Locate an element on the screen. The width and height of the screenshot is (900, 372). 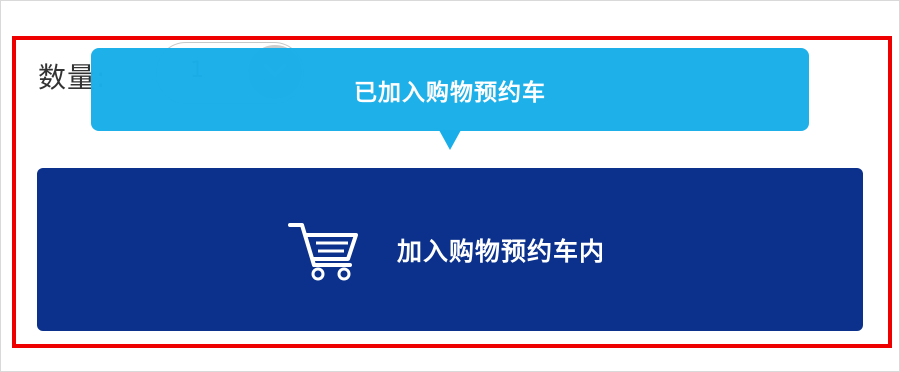
add-to-cart-label: 加入购物预约车内 is located at coordinates (501, 251).